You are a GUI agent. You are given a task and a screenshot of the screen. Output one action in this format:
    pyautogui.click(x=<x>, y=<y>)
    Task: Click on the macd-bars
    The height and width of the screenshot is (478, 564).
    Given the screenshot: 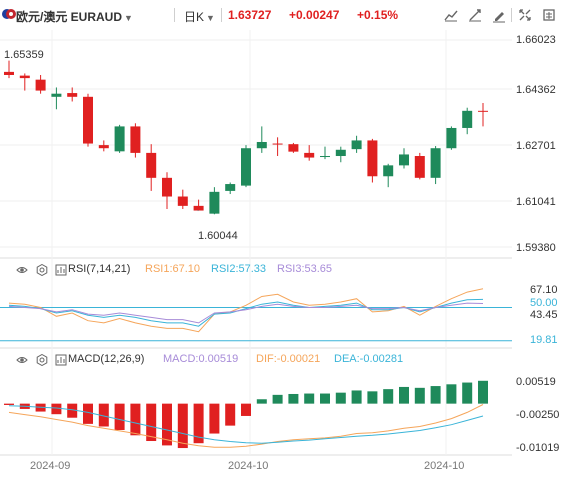 What is the action you would take?
    pyautogui.click(x=246, y=414)
    